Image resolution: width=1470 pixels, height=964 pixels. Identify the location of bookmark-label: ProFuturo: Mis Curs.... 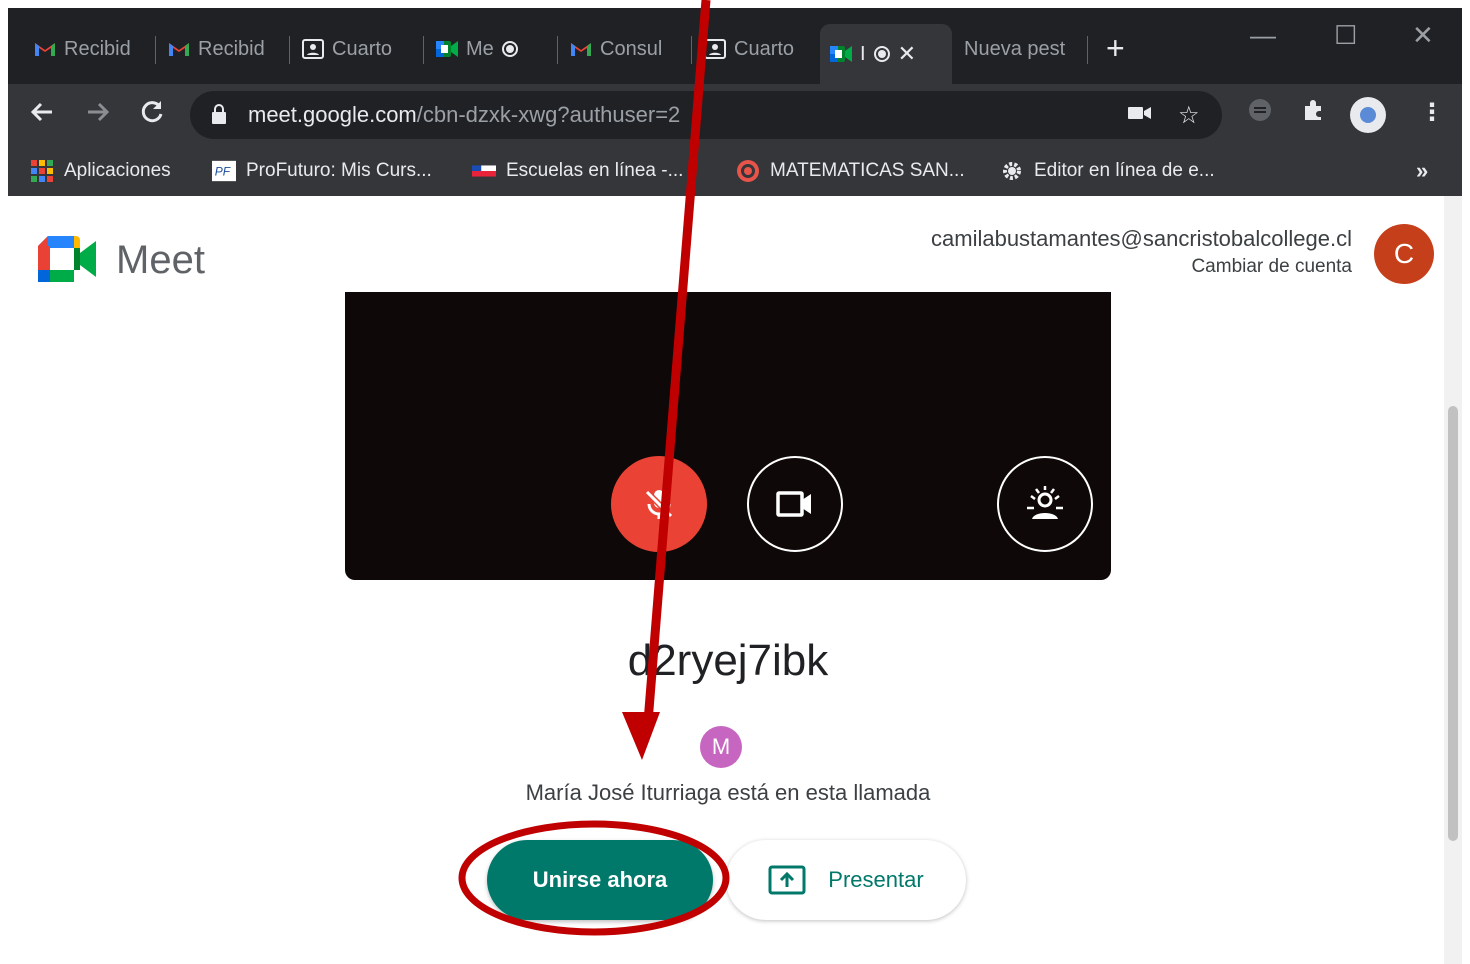
(339, 170).